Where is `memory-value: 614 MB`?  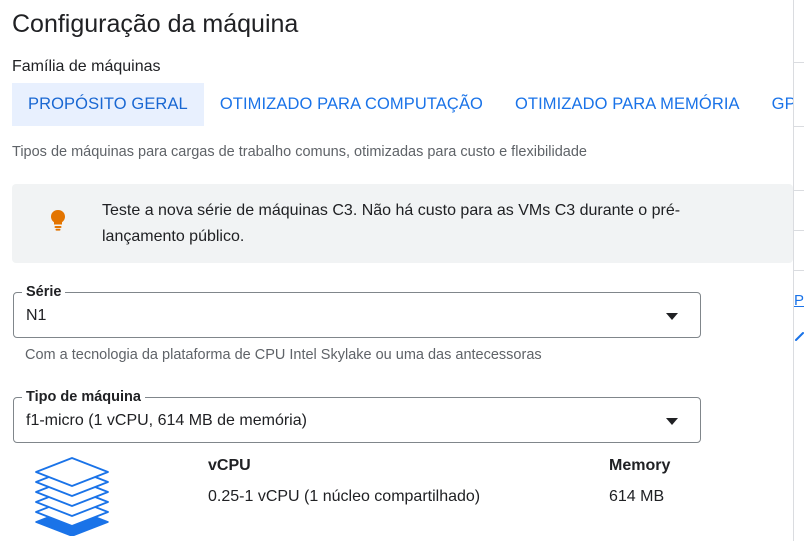 memory-value: 614 MB is located at coordinates (637, 496).